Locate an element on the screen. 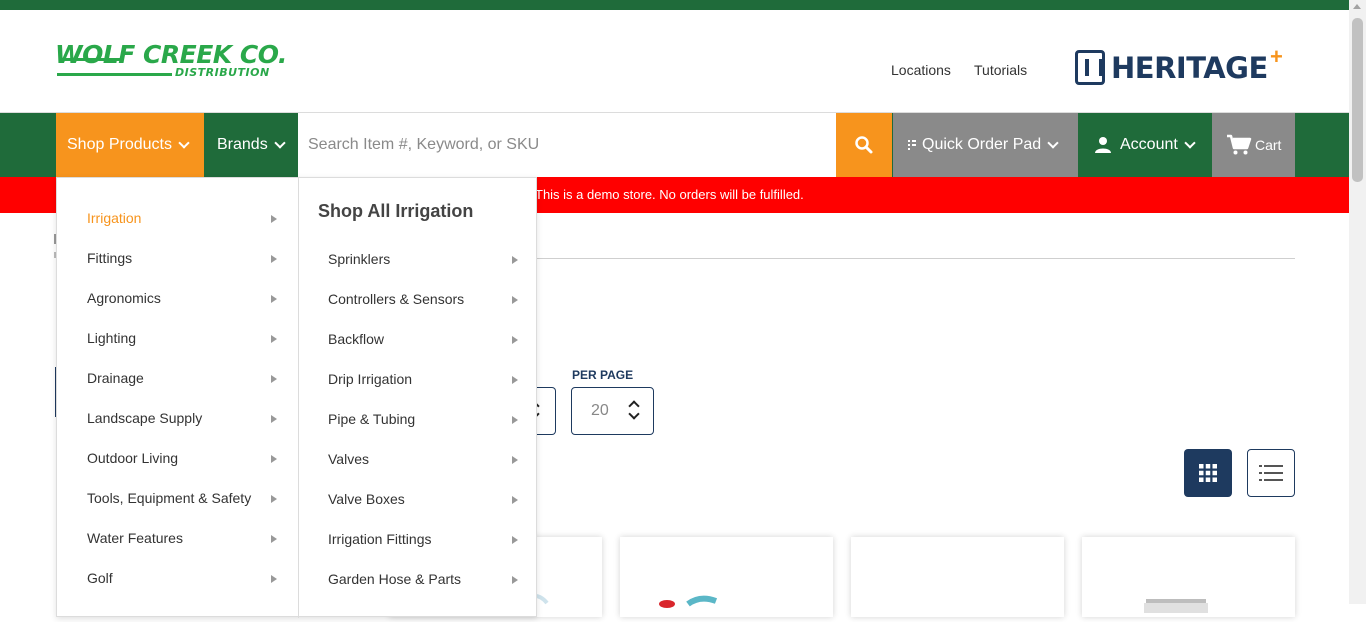 This screenshot has height=622, width=1366. category-label: Landscape Supply is located at coordinates (145, 418).